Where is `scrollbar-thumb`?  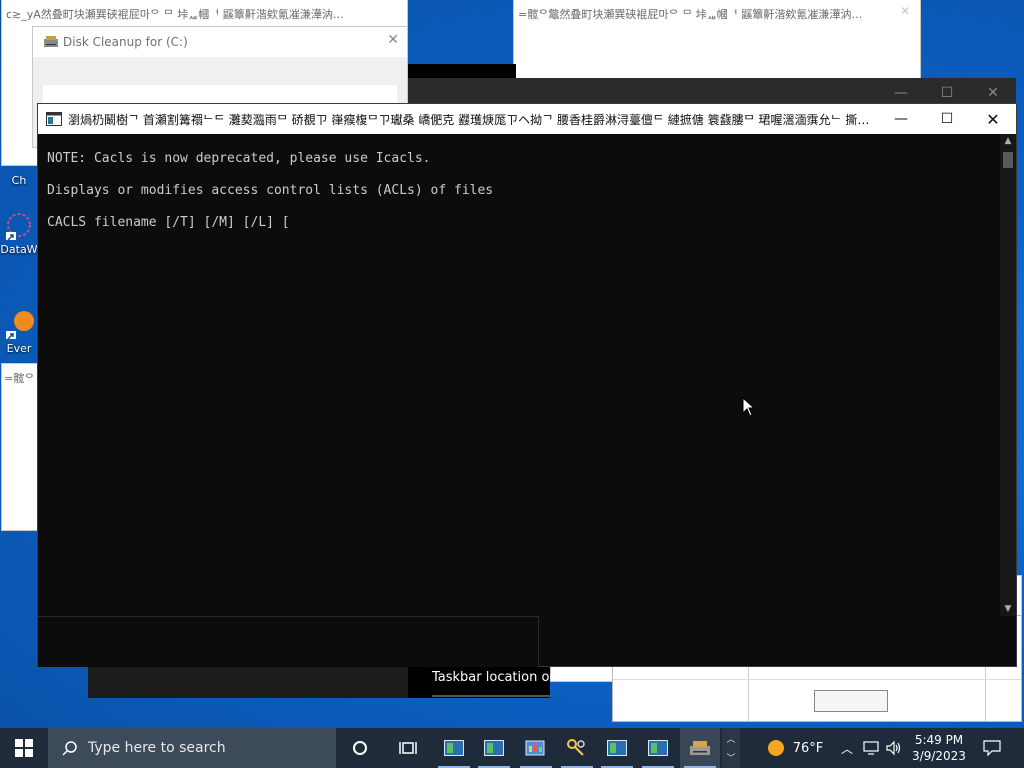
scrollbar-thumb is located at coordinates (1008, 160).